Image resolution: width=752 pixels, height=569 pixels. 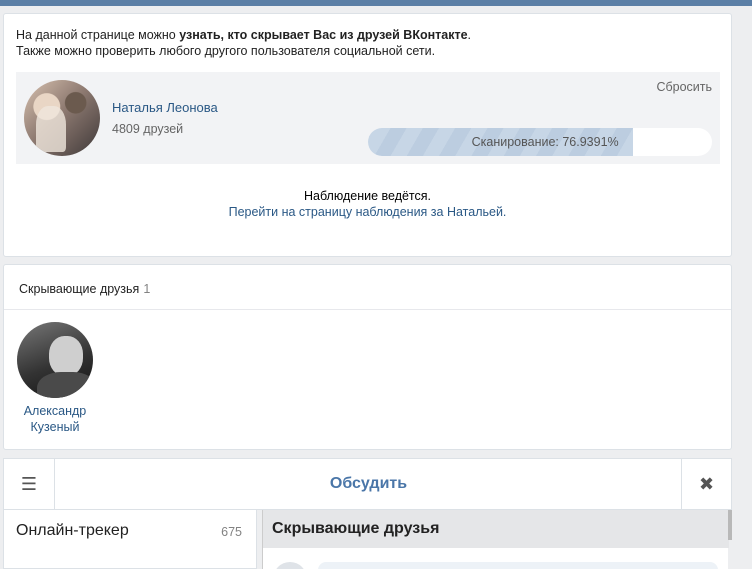 What do you see at coordinates (290, 565) in the screenshot?
I see `comment-avatar` at bounding box center [290, 565].